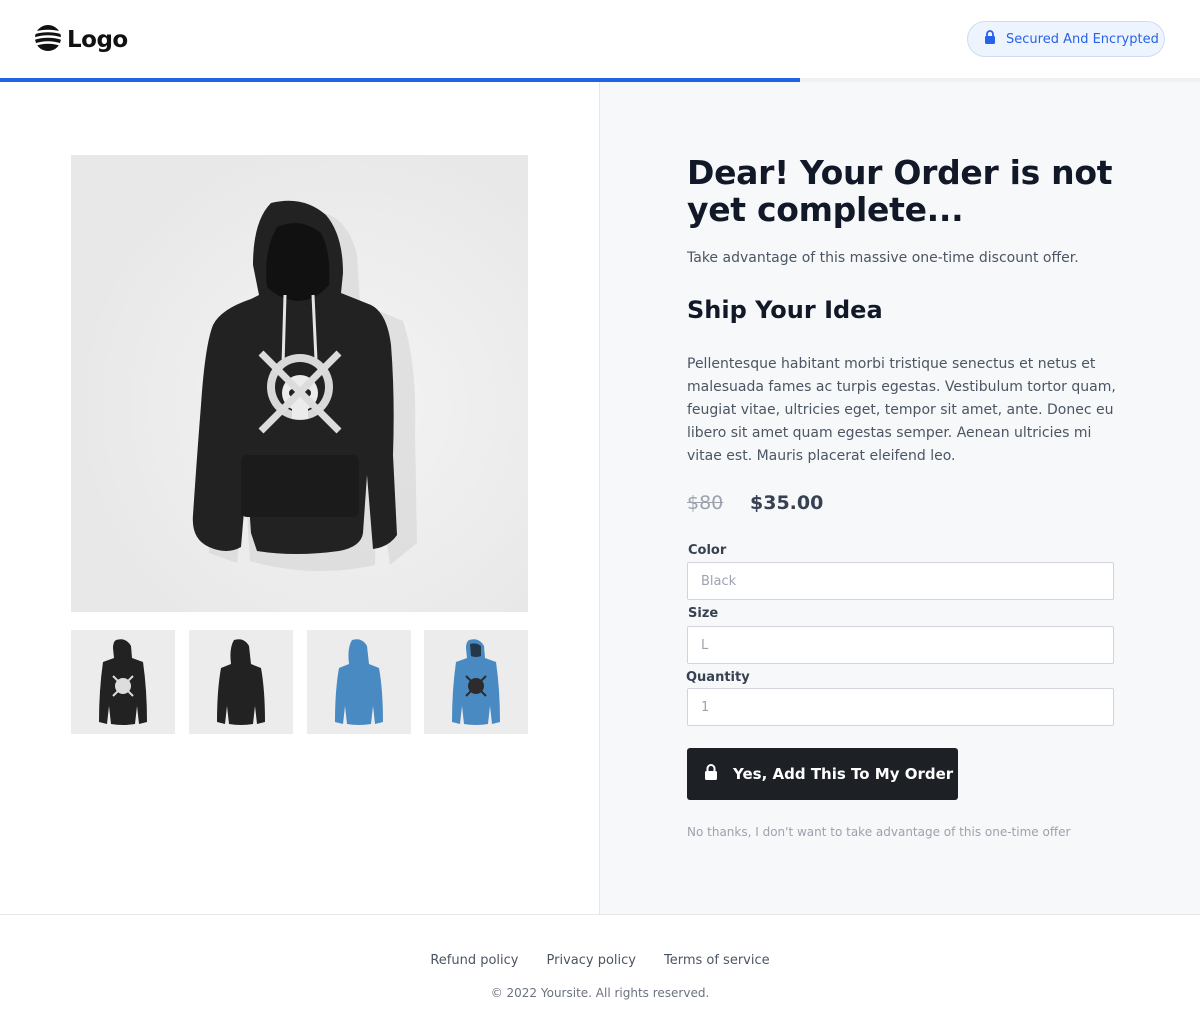 This screenshot has height=1035, width=1200. Describe the element at coordinates (600, 993) in the screenshot. I see `copyright-text: © 2022 Yoursite. All rights reserved.` at that location.